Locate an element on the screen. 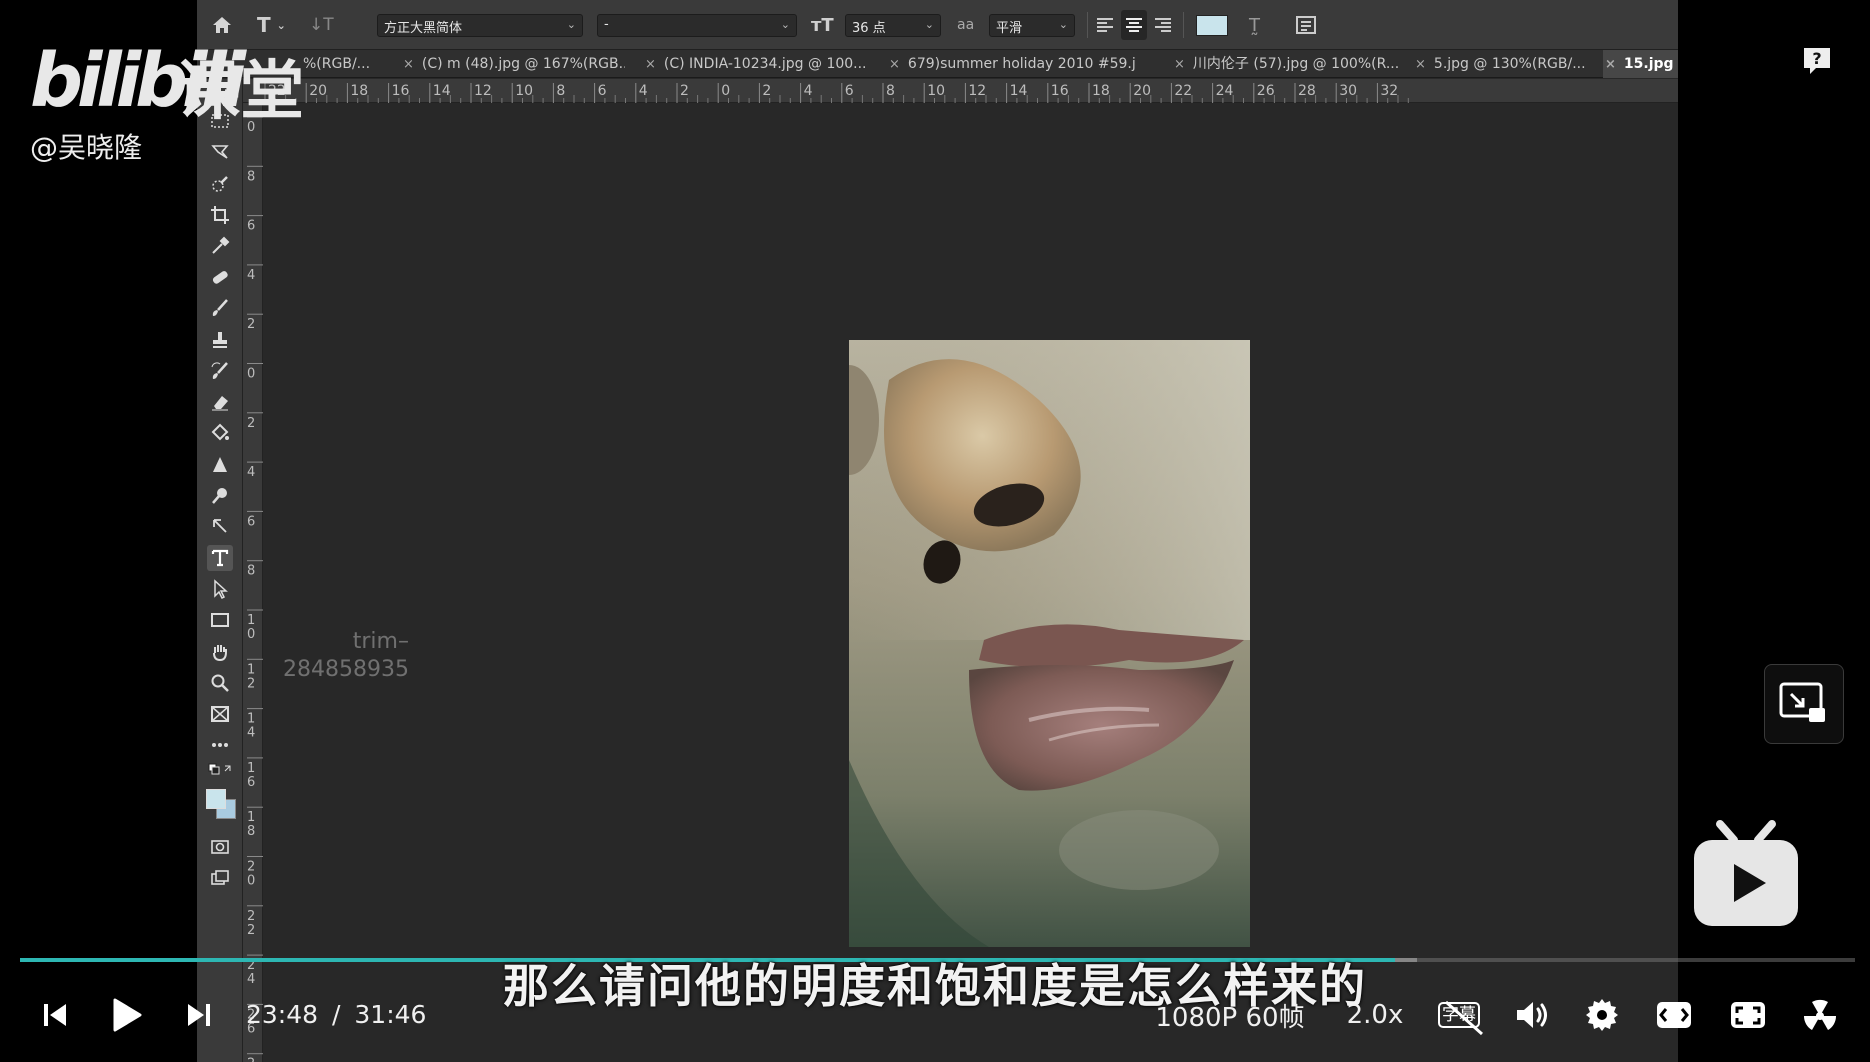  brush-tool-icon is located at coordinates (220, 308).